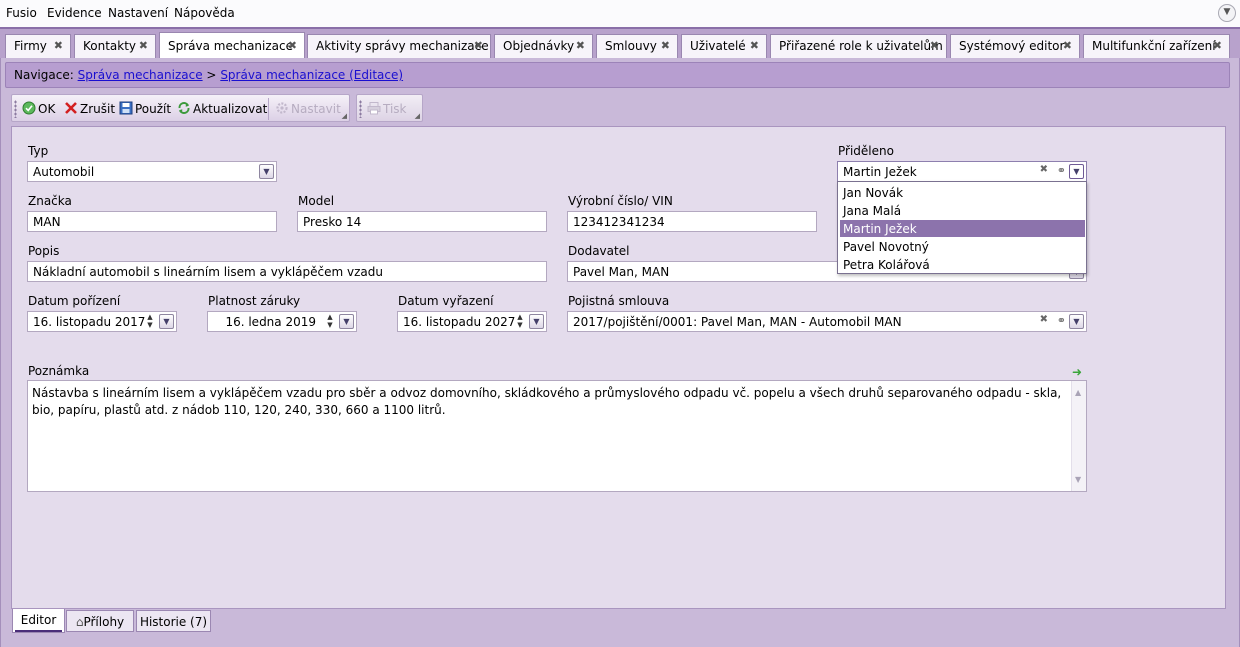  I want to click on list-item: Petra Kolářová, so click(962, 264).